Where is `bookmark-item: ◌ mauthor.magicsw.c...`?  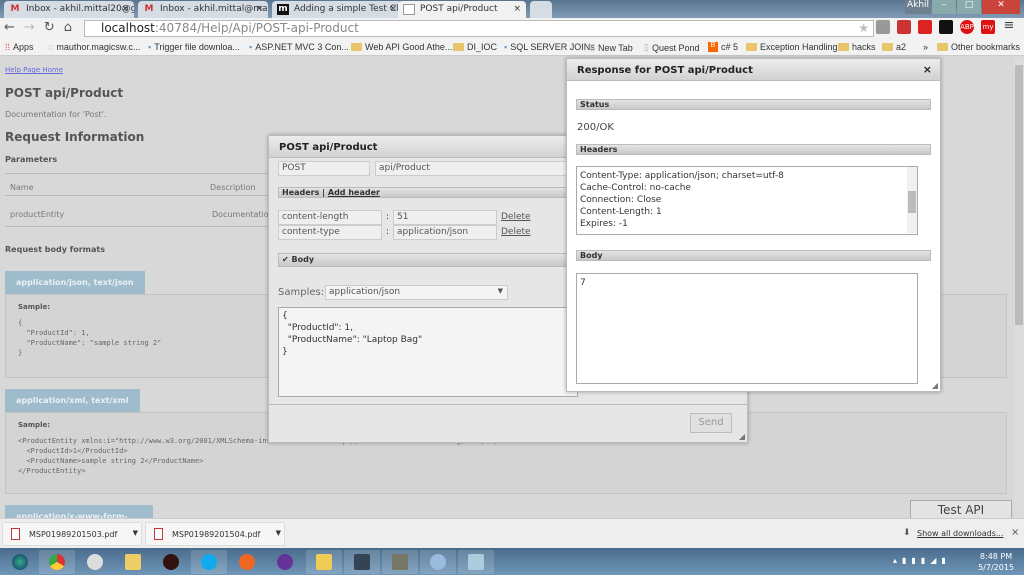 bookmark-item: ◌ mauthor.magicsw.c... is located at coordinates (94, 47).